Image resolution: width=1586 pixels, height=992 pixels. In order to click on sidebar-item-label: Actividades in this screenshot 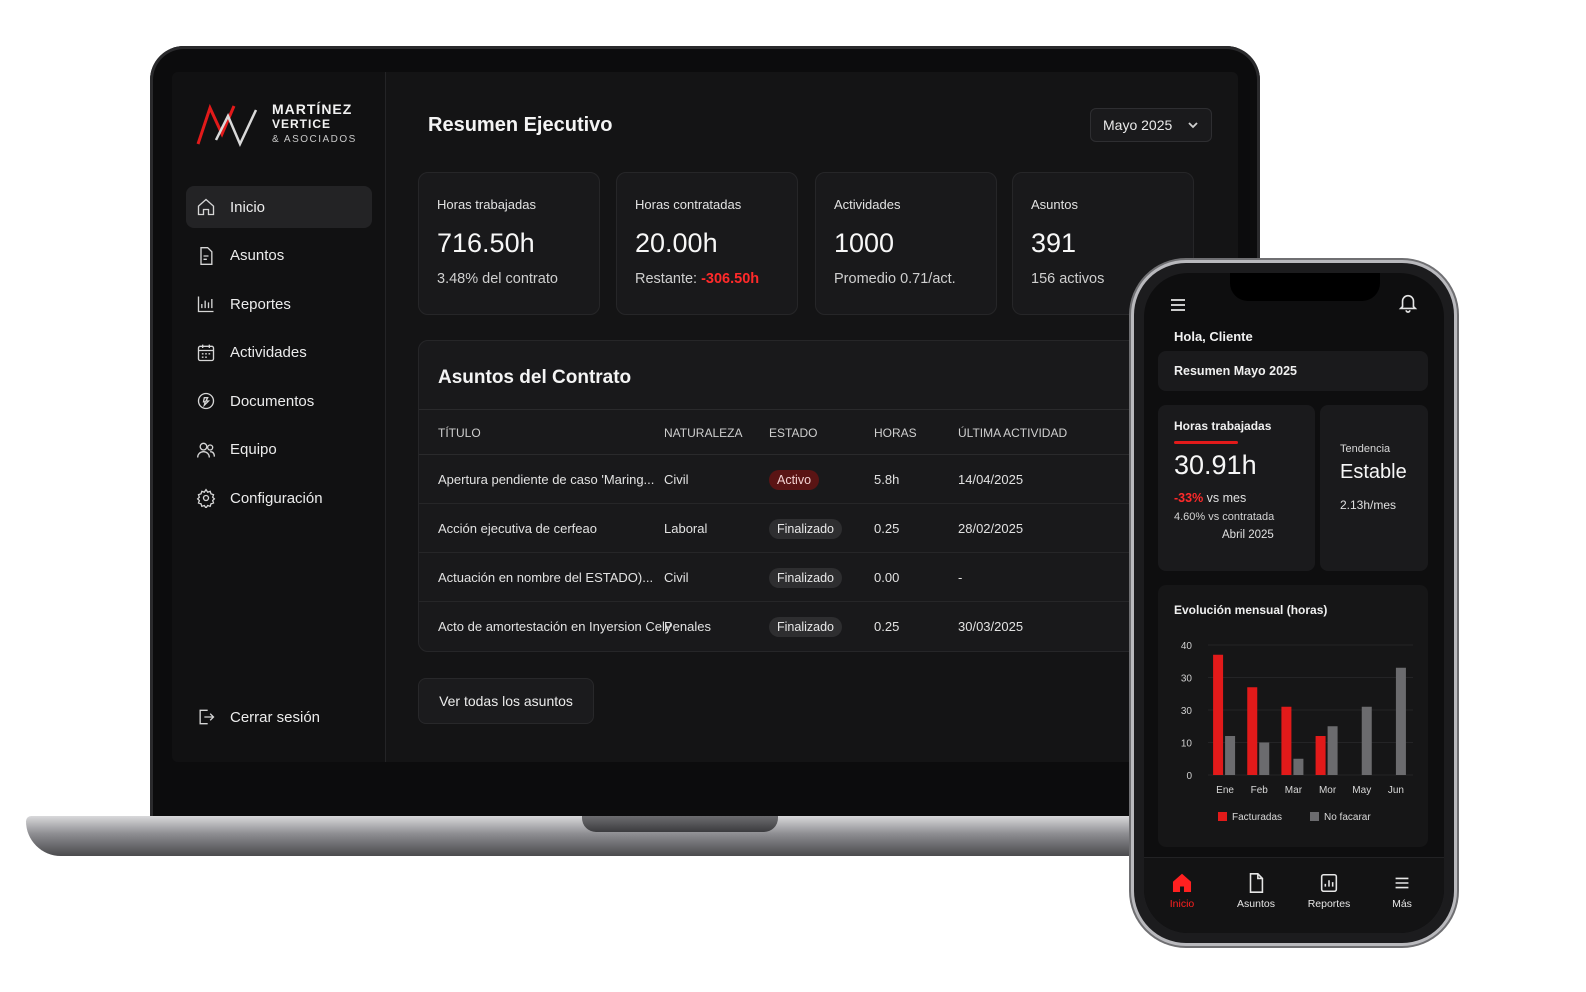, I will do `click(268, 352)`.